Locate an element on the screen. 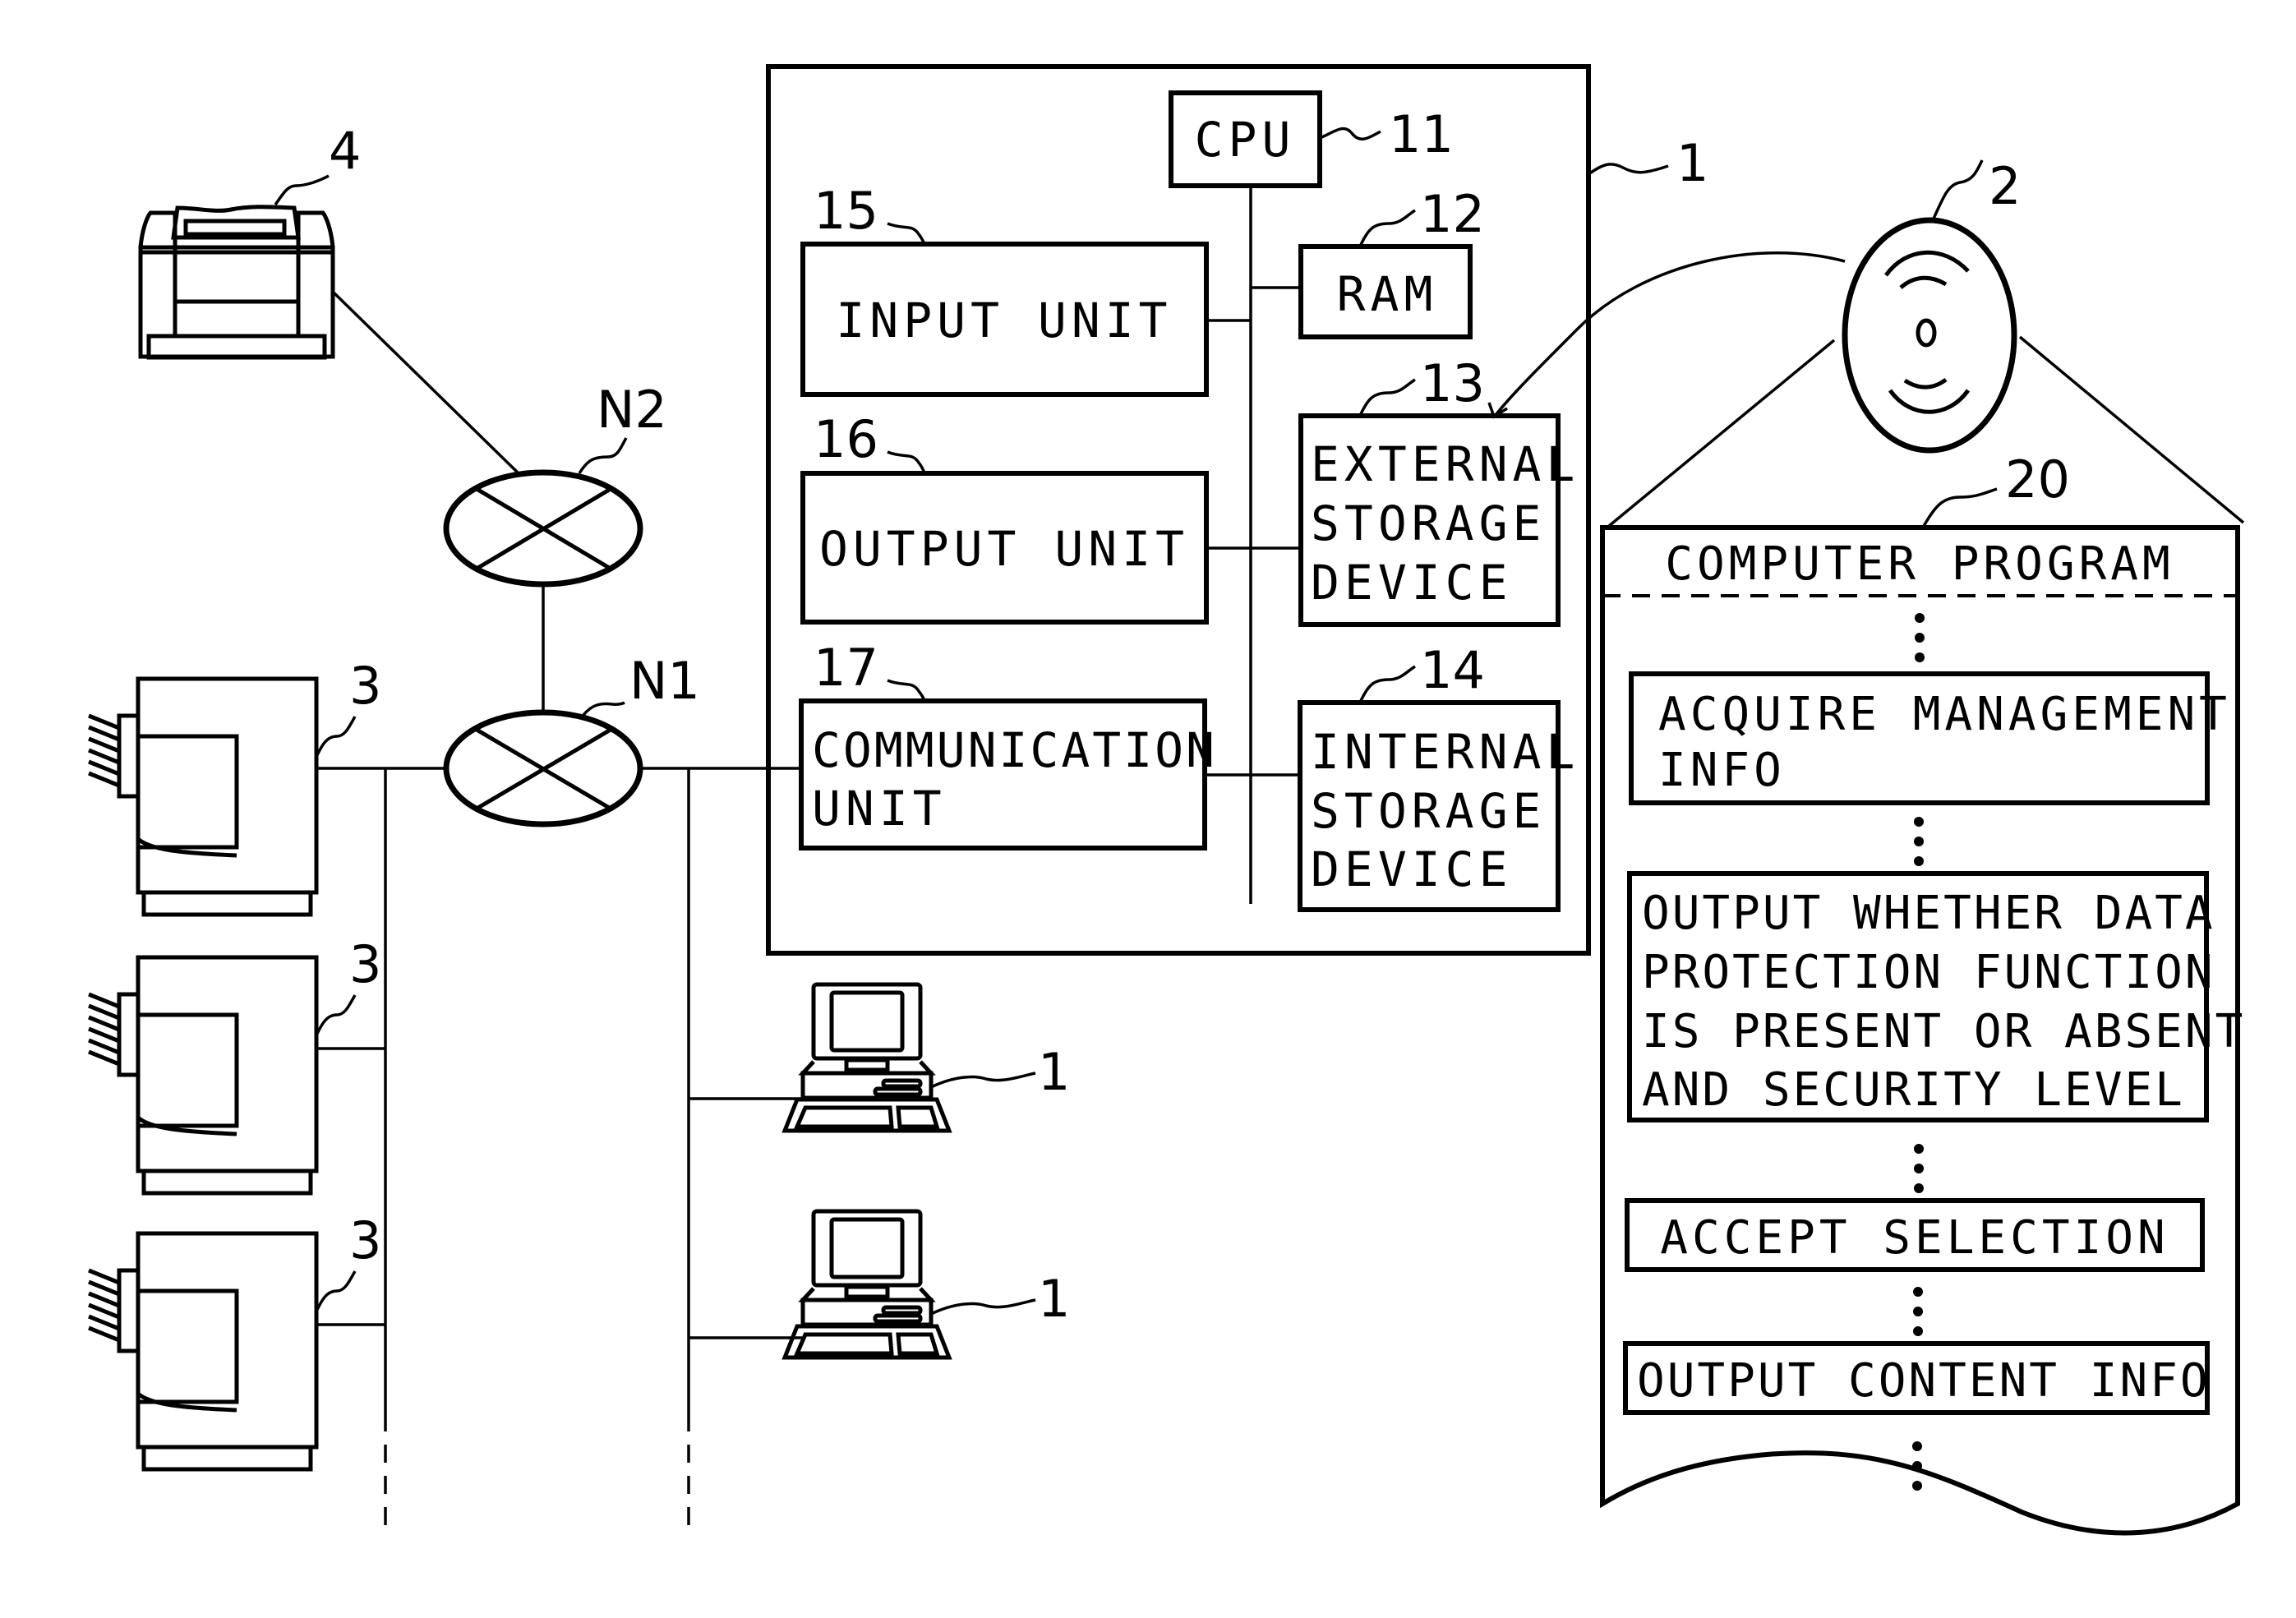 Image resolution: width=2296 pixels, height=1618 pixels. expand-line-left is located at coordinates (1721, 434).